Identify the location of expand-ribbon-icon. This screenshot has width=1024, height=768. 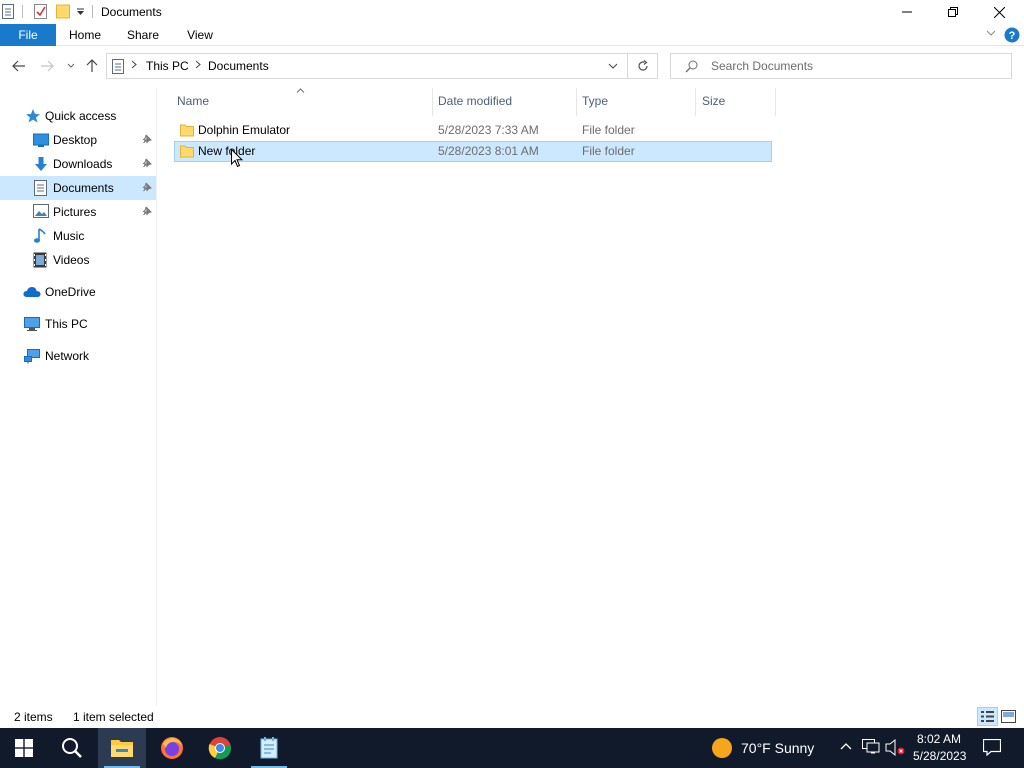
(991, 33).